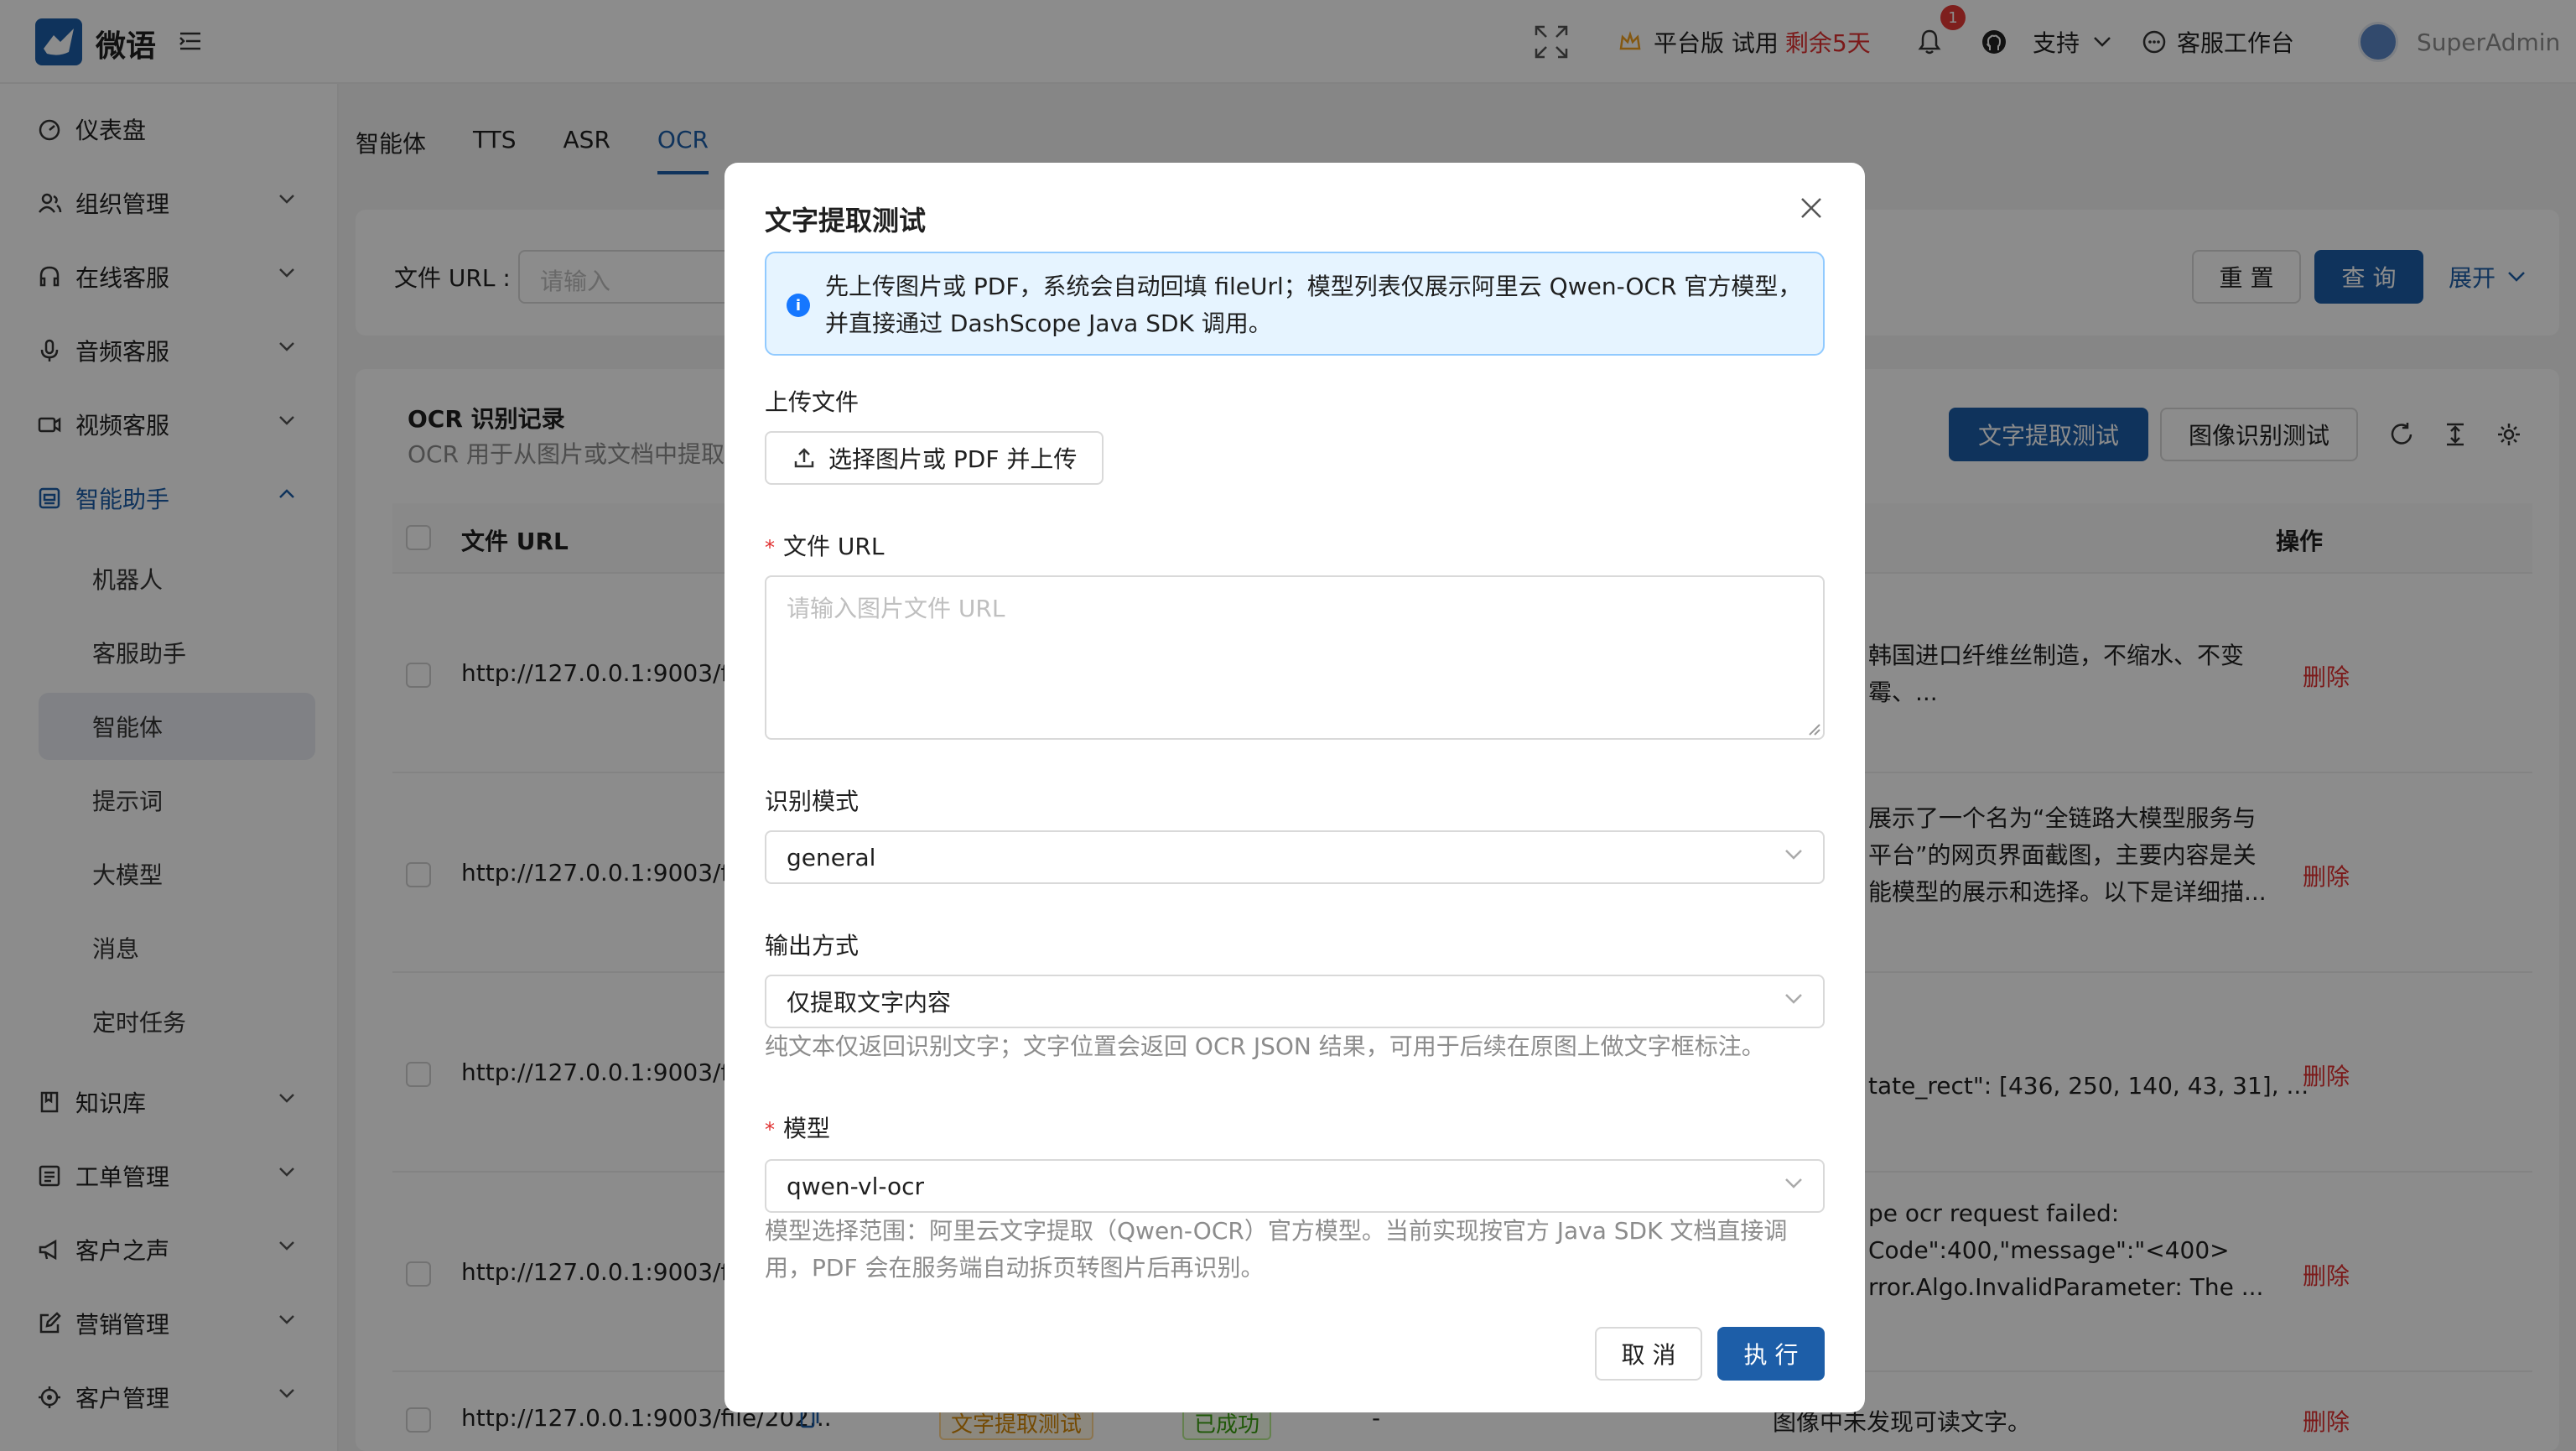 The width and height of the screenshot is (2576, 1451). Describe the element at coordinates (812, 801) in the screenshot. I see `mode-label: 识别模式` at that location.